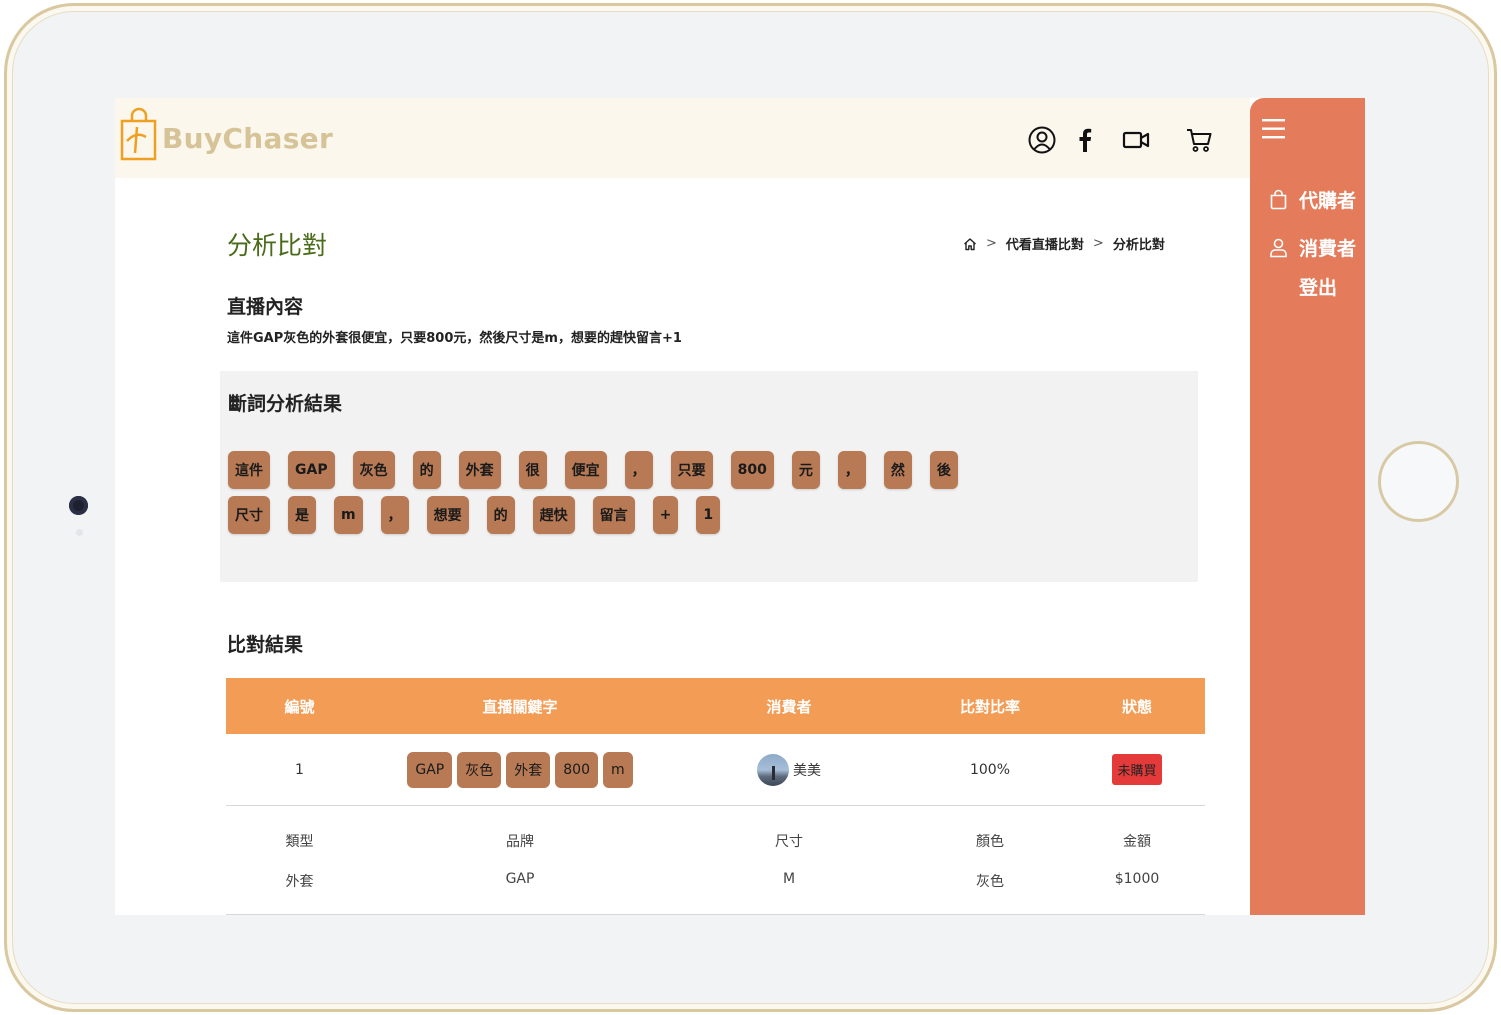 This screenshot has width=1501, height=1015. What do you see at coordinates (299, 842) in the screenshot?
I see `detail-label: 類型` at bounding box center [299, 842].